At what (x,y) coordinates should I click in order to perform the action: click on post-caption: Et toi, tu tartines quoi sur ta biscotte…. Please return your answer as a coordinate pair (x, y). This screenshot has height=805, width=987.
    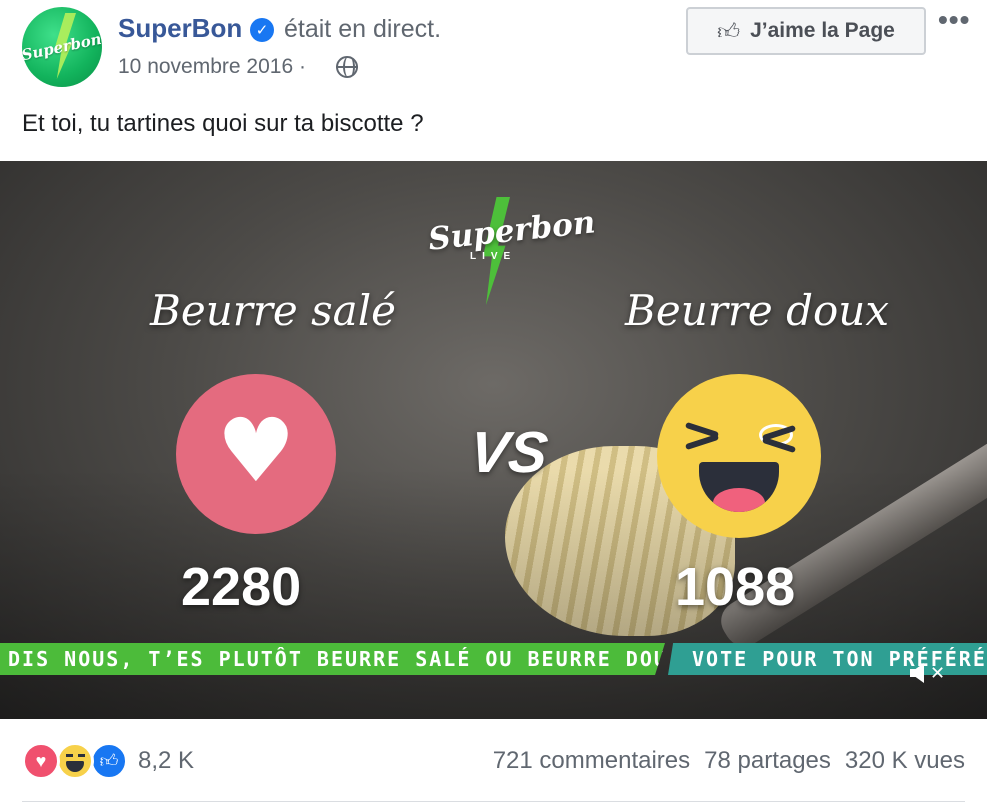
    Looking at the image, I should click on (223, 123).